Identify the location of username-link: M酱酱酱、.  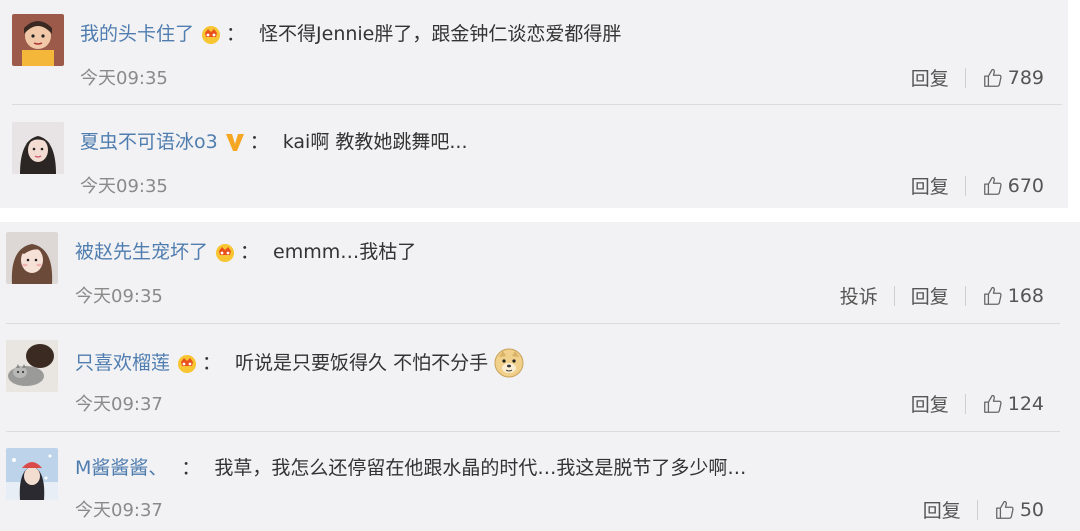
(121, 468).